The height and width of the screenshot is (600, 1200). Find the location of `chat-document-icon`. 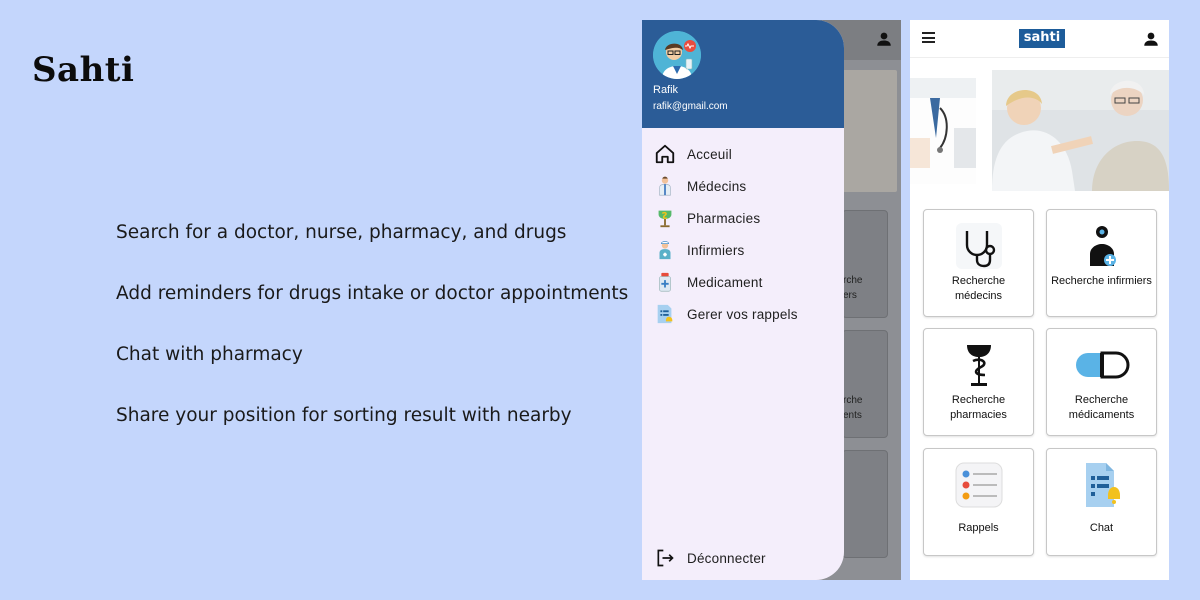

chat-document-icon is located at coordinates (1101, 485).